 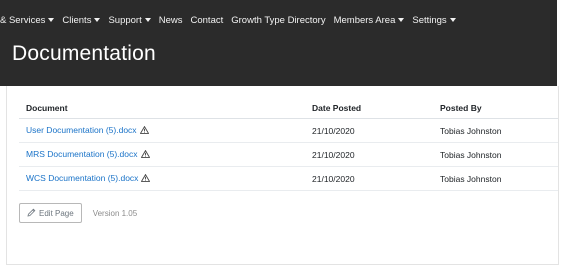 I want to click on document-link: User Documentation (5).docx, so click(x=81, y=130).